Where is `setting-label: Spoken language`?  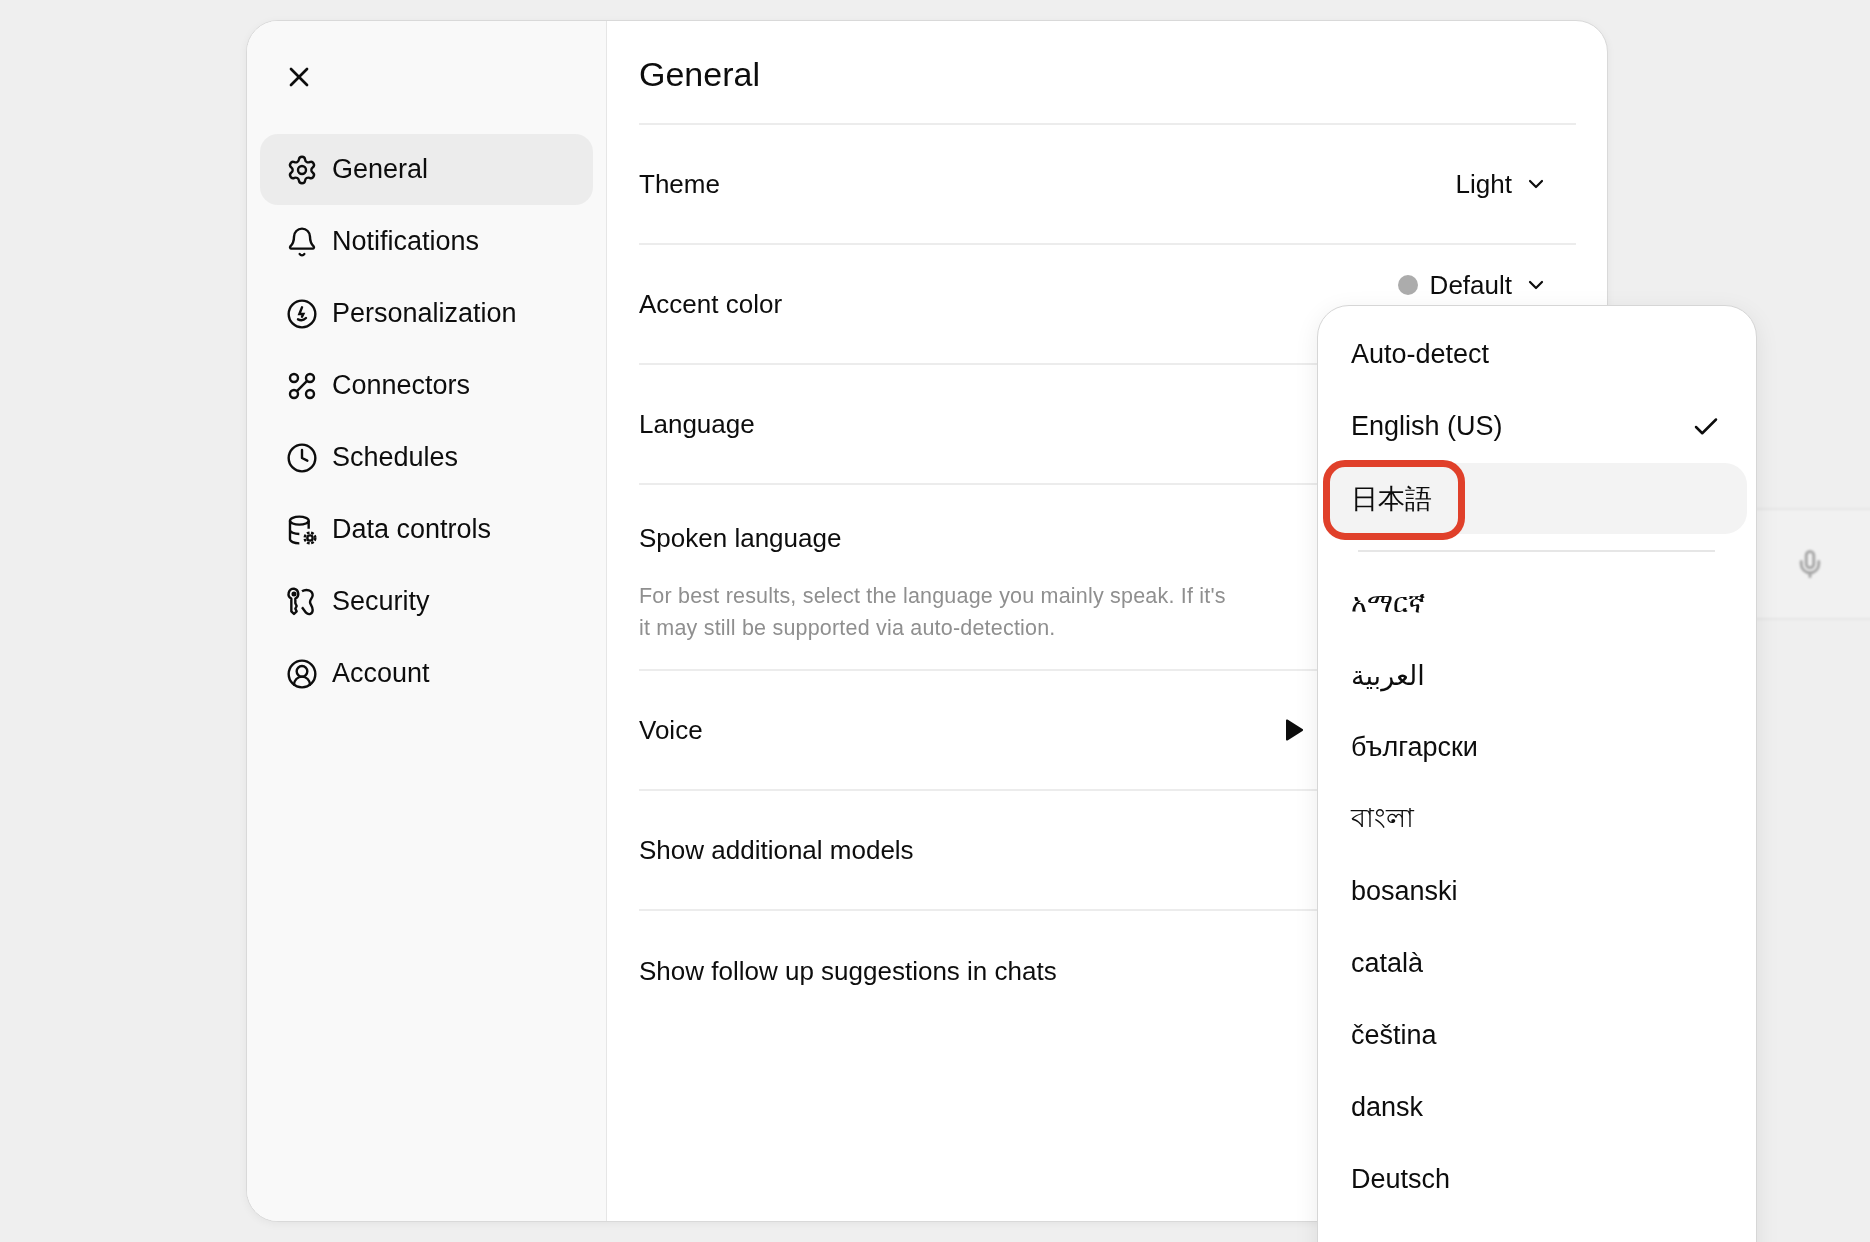 setting-label: Spoken language is located at coordinates (740, 538).